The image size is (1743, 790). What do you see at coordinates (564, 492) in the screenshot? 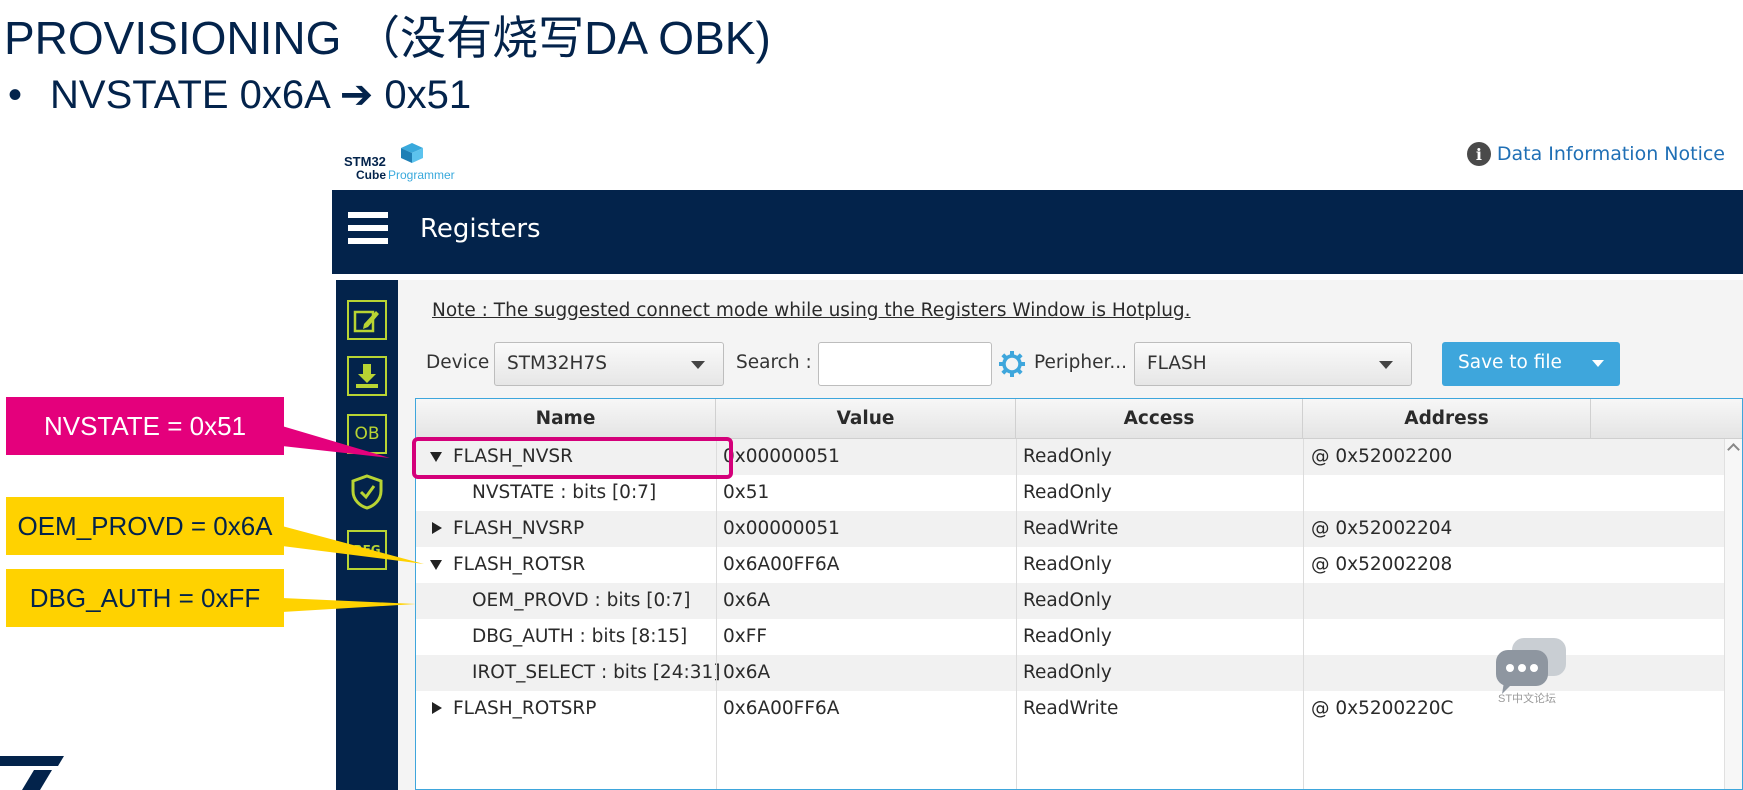
I see `cell-name: NVSTATE : bits [0:7]` at bounding box center [564, 492].